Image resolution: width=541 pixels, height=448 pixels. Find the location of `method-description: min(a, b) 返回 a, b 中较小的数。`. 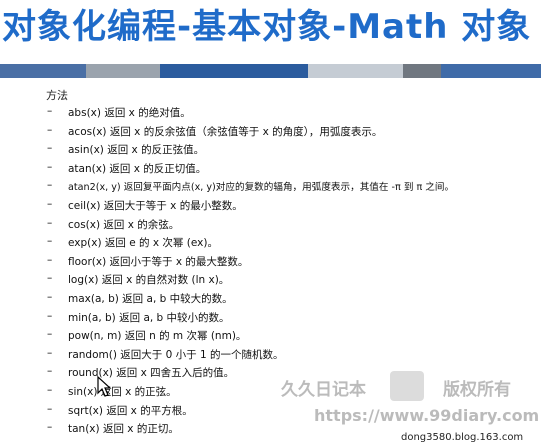

method-description: min(a, b) 返回 a, b 中较小的数。 is located at coordinates (149, 317).